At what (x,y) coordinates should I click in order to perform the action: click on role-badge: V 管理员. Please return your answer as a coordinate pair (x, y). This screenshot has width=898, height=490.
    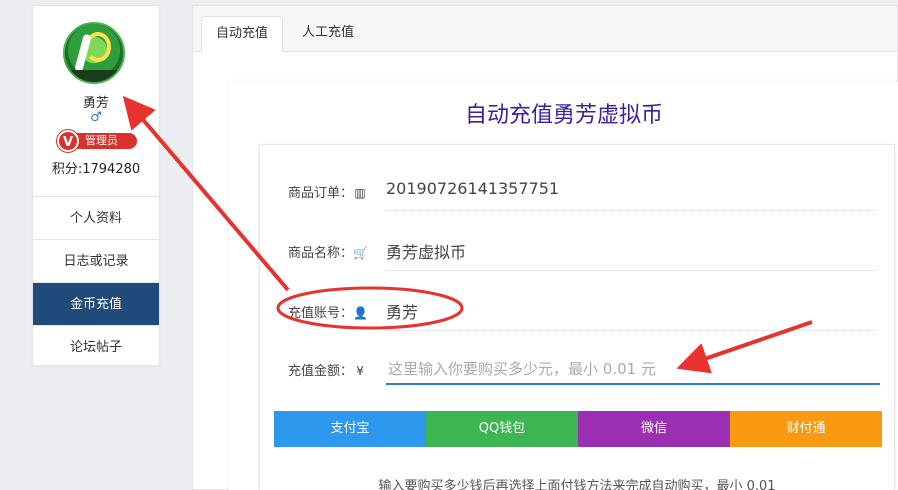
    Looking at the image, I should click on (97, 141).